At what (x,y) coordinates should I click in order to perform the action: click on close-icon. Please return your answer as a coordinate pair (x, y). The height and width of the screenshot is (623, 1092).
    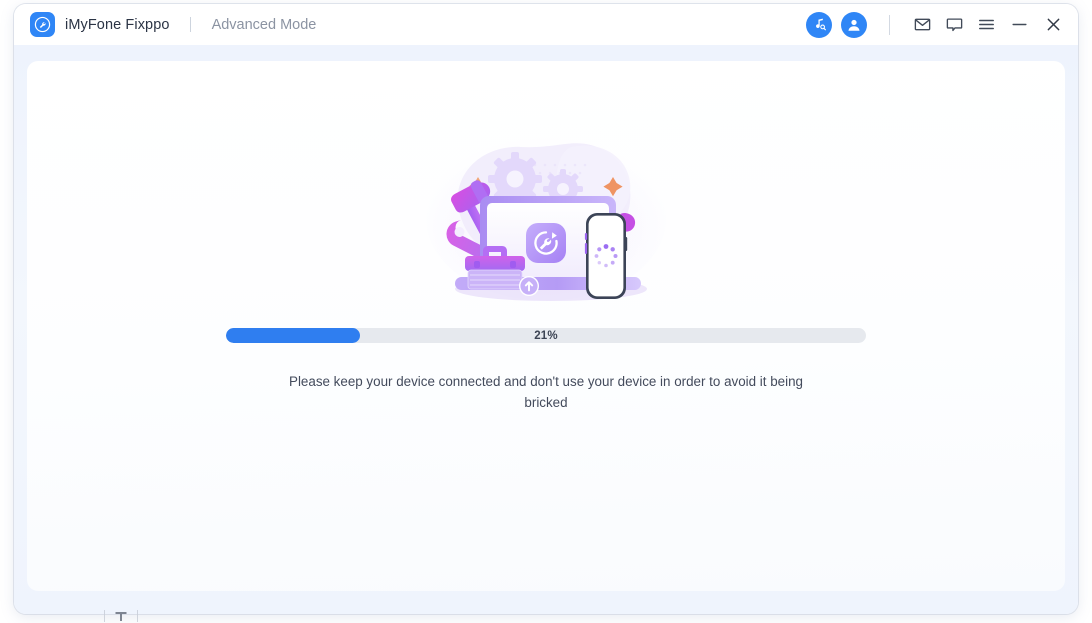
    Looking at the image, I should click on (1053, 25).